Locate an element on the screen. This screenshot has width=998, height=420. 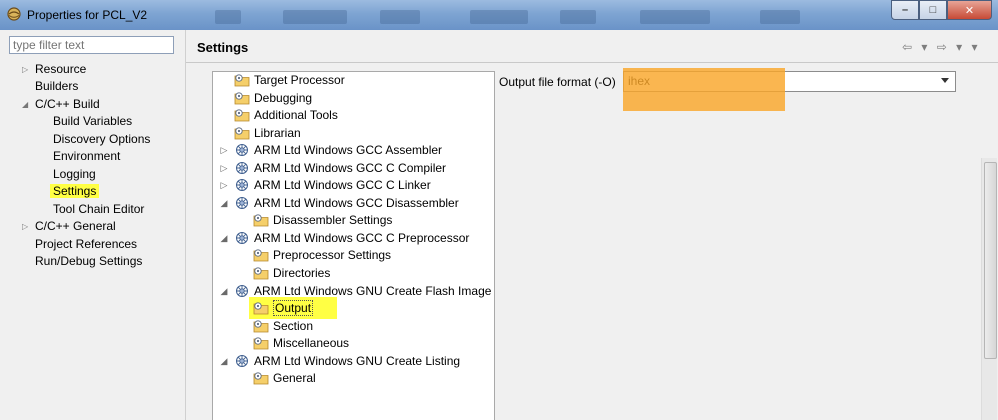
nav-item-settings: Settings is located at coordinates (75, 191).